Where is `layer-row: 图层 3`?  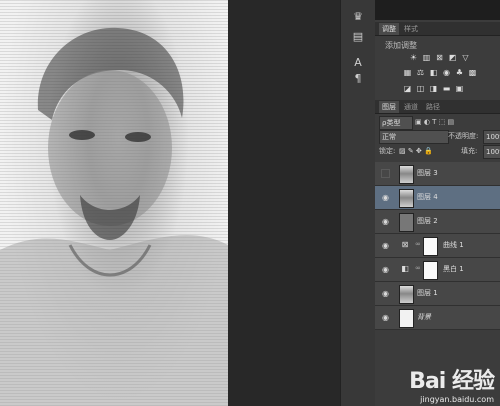 layer-row: 图层 3 is located at coordinates (437, 174).